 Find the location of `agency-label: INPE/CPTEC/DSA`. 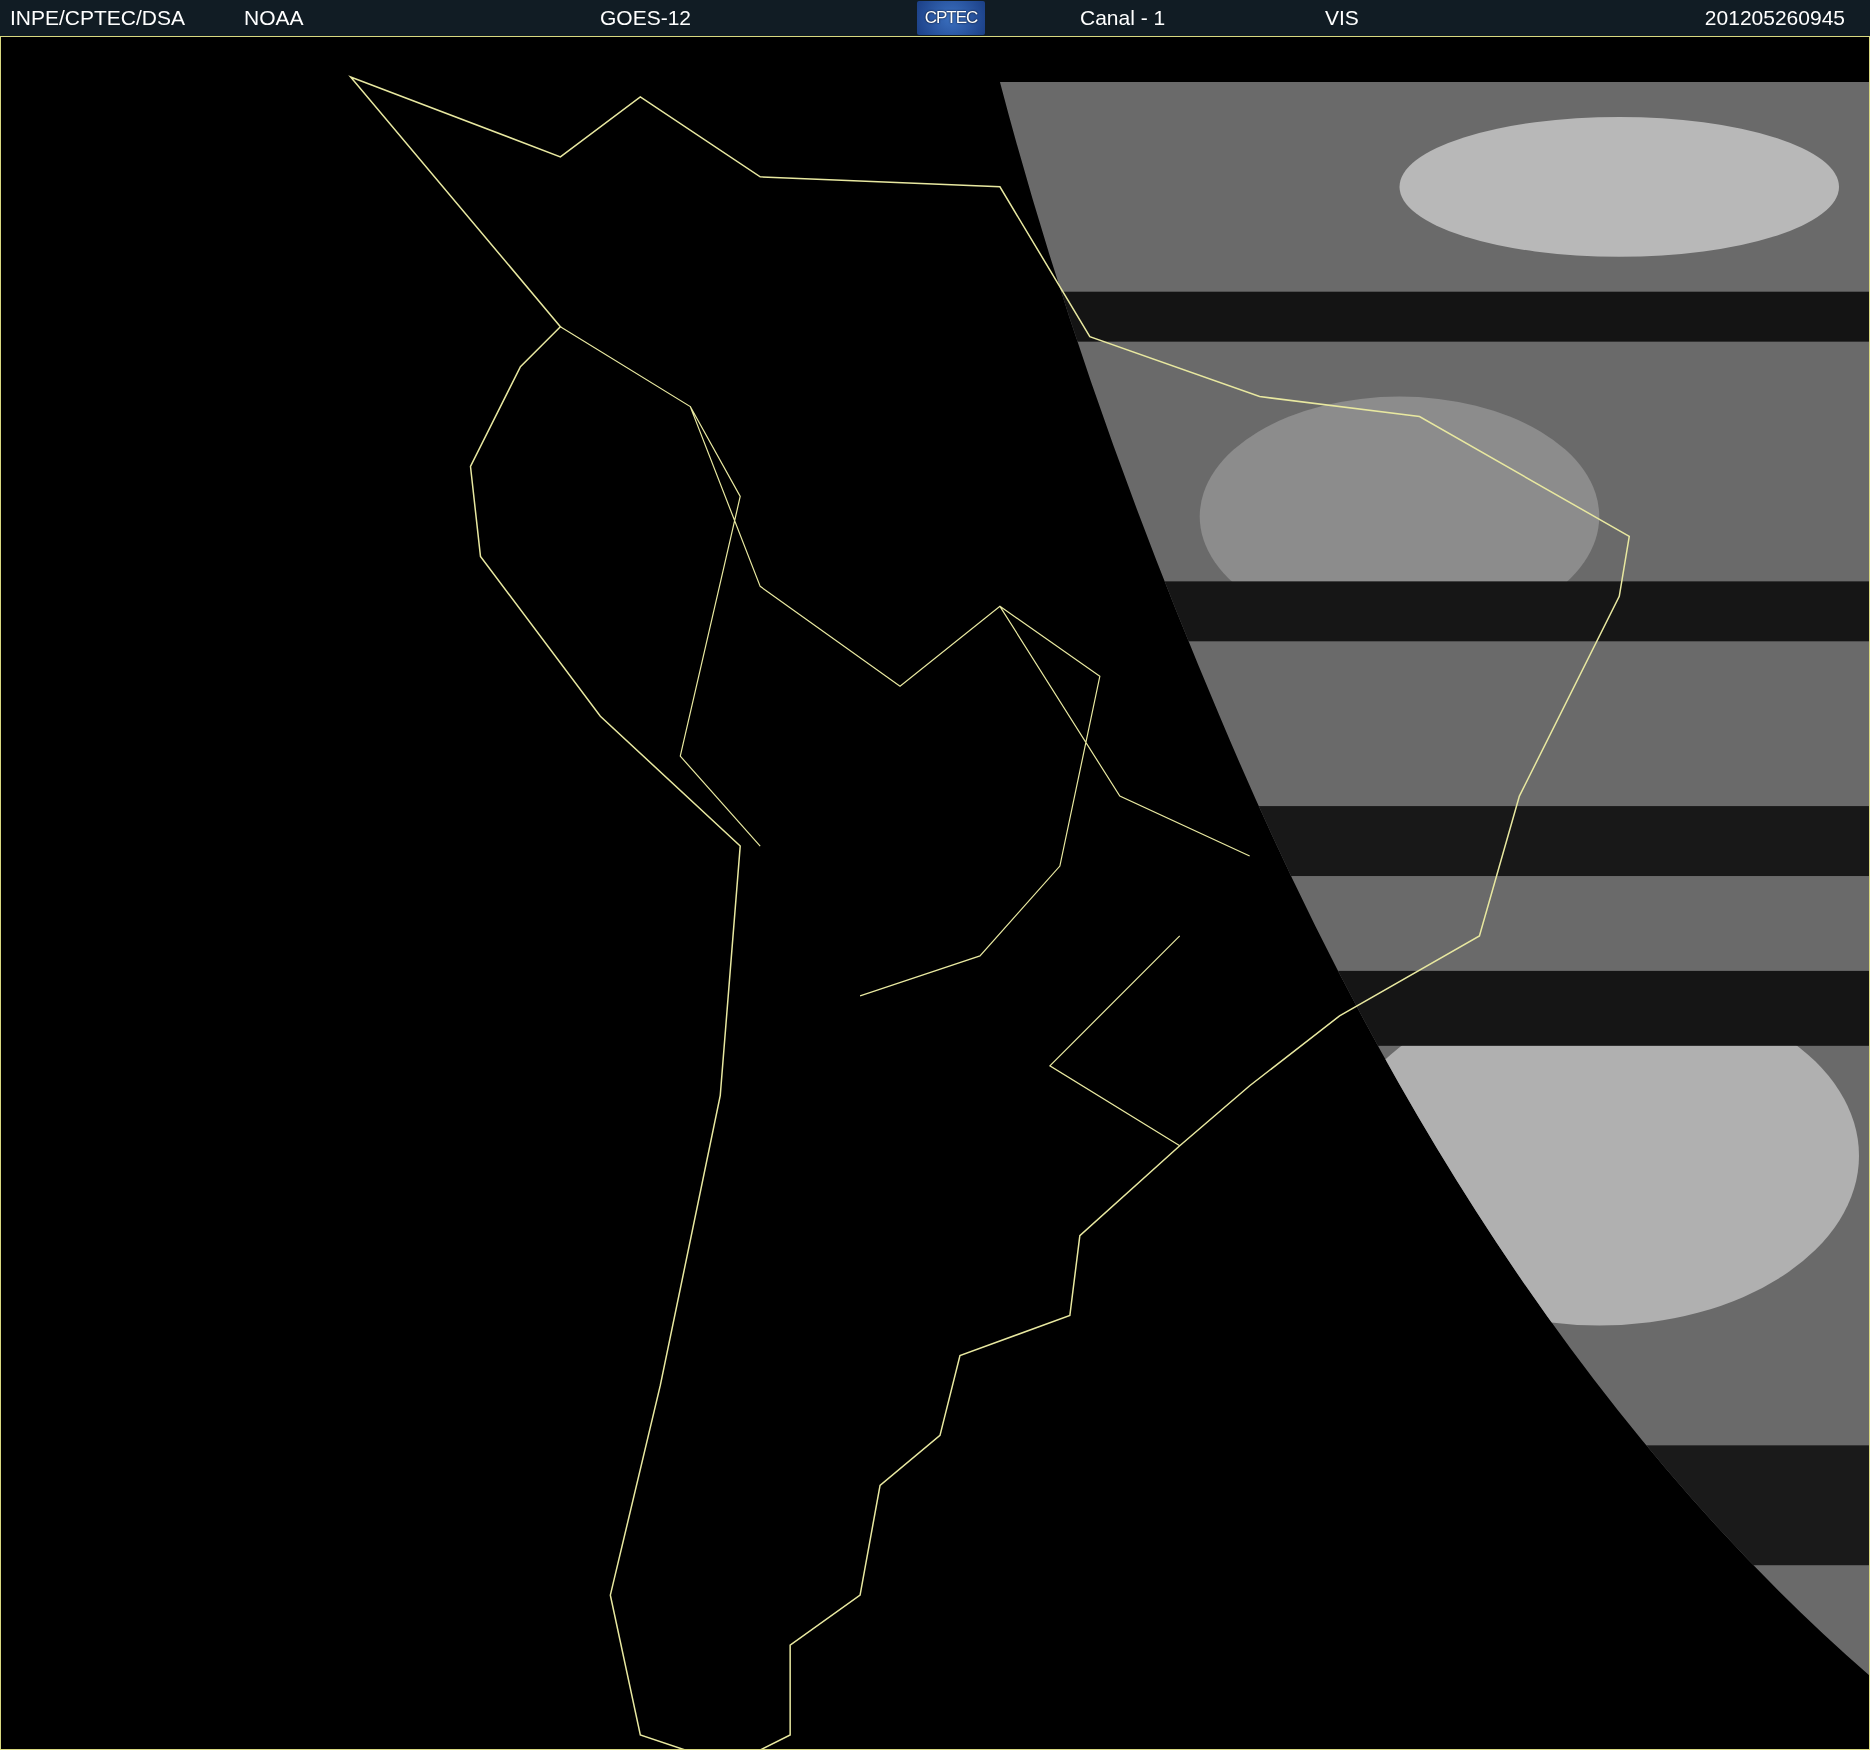

agency-label: INPE/CPTEC/DSA is located at coordinates (98, 18).